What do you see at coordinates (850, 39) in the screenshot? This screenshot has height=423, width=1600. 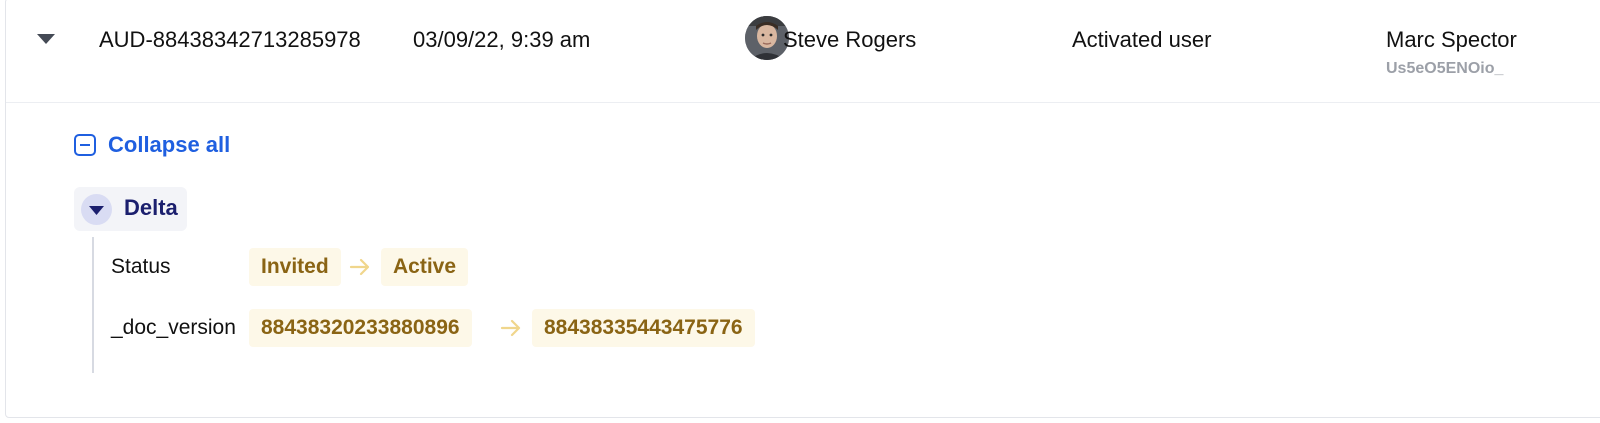 I see `actor-name: Steve Rogers` at bounding box center [850, 39].